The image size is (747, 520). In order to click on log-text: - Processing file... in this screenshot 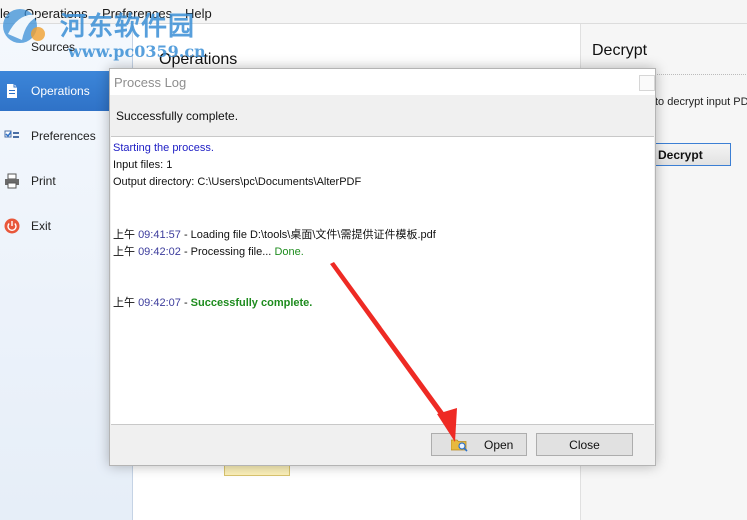, I will do `click(227, 252)`.